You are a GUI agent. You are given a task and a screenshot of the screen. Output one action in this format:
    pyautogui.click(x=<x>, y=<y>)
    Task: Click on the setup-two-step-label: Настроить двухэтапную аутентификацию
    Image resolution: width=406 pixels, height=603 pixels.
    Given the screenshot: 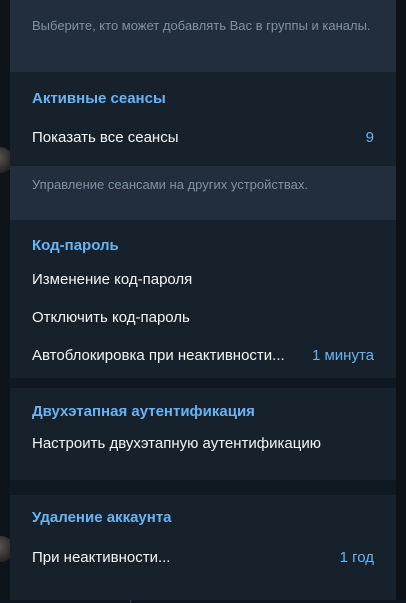 What is the action you would take?
    pyautogui.click(x=176, y=443)
    